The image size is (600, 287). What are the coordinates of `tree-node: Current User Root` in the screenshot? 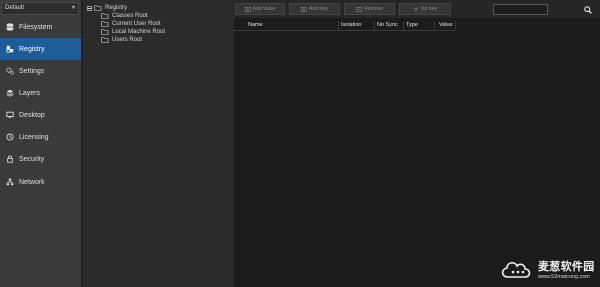 It's located at (131, 24).